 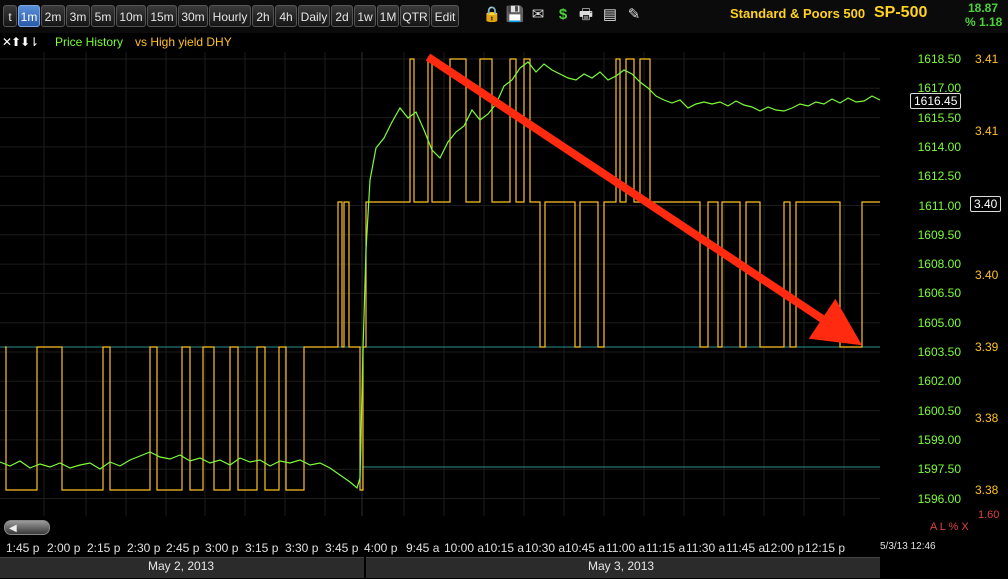 What do you see at coordinates (939, 439) in the screenshot?
I see `price-tick: 1599.00` at bounding box center [939, 439].